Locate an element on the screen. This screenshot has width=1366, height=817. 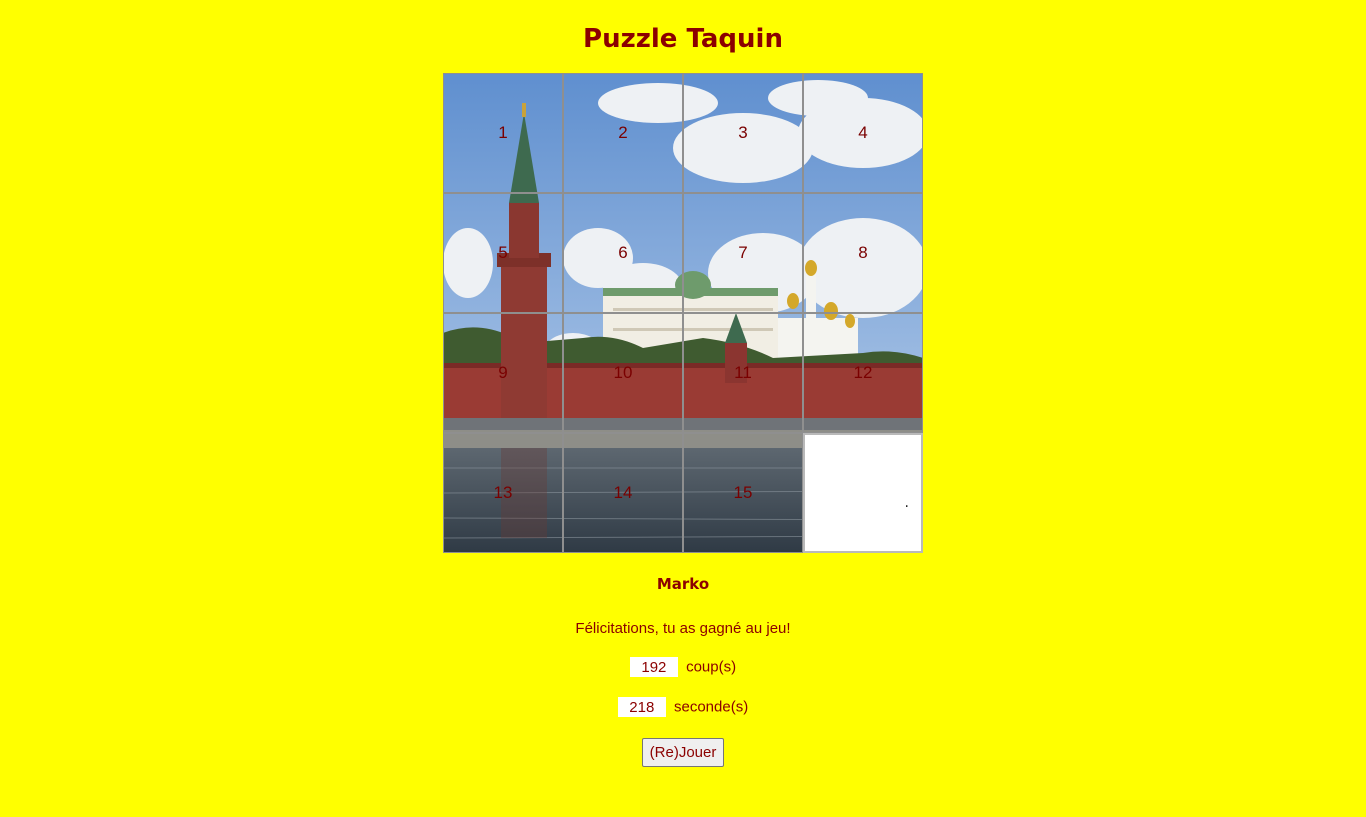
puzzle-tile: 2 is located at coordinates (623, 133).